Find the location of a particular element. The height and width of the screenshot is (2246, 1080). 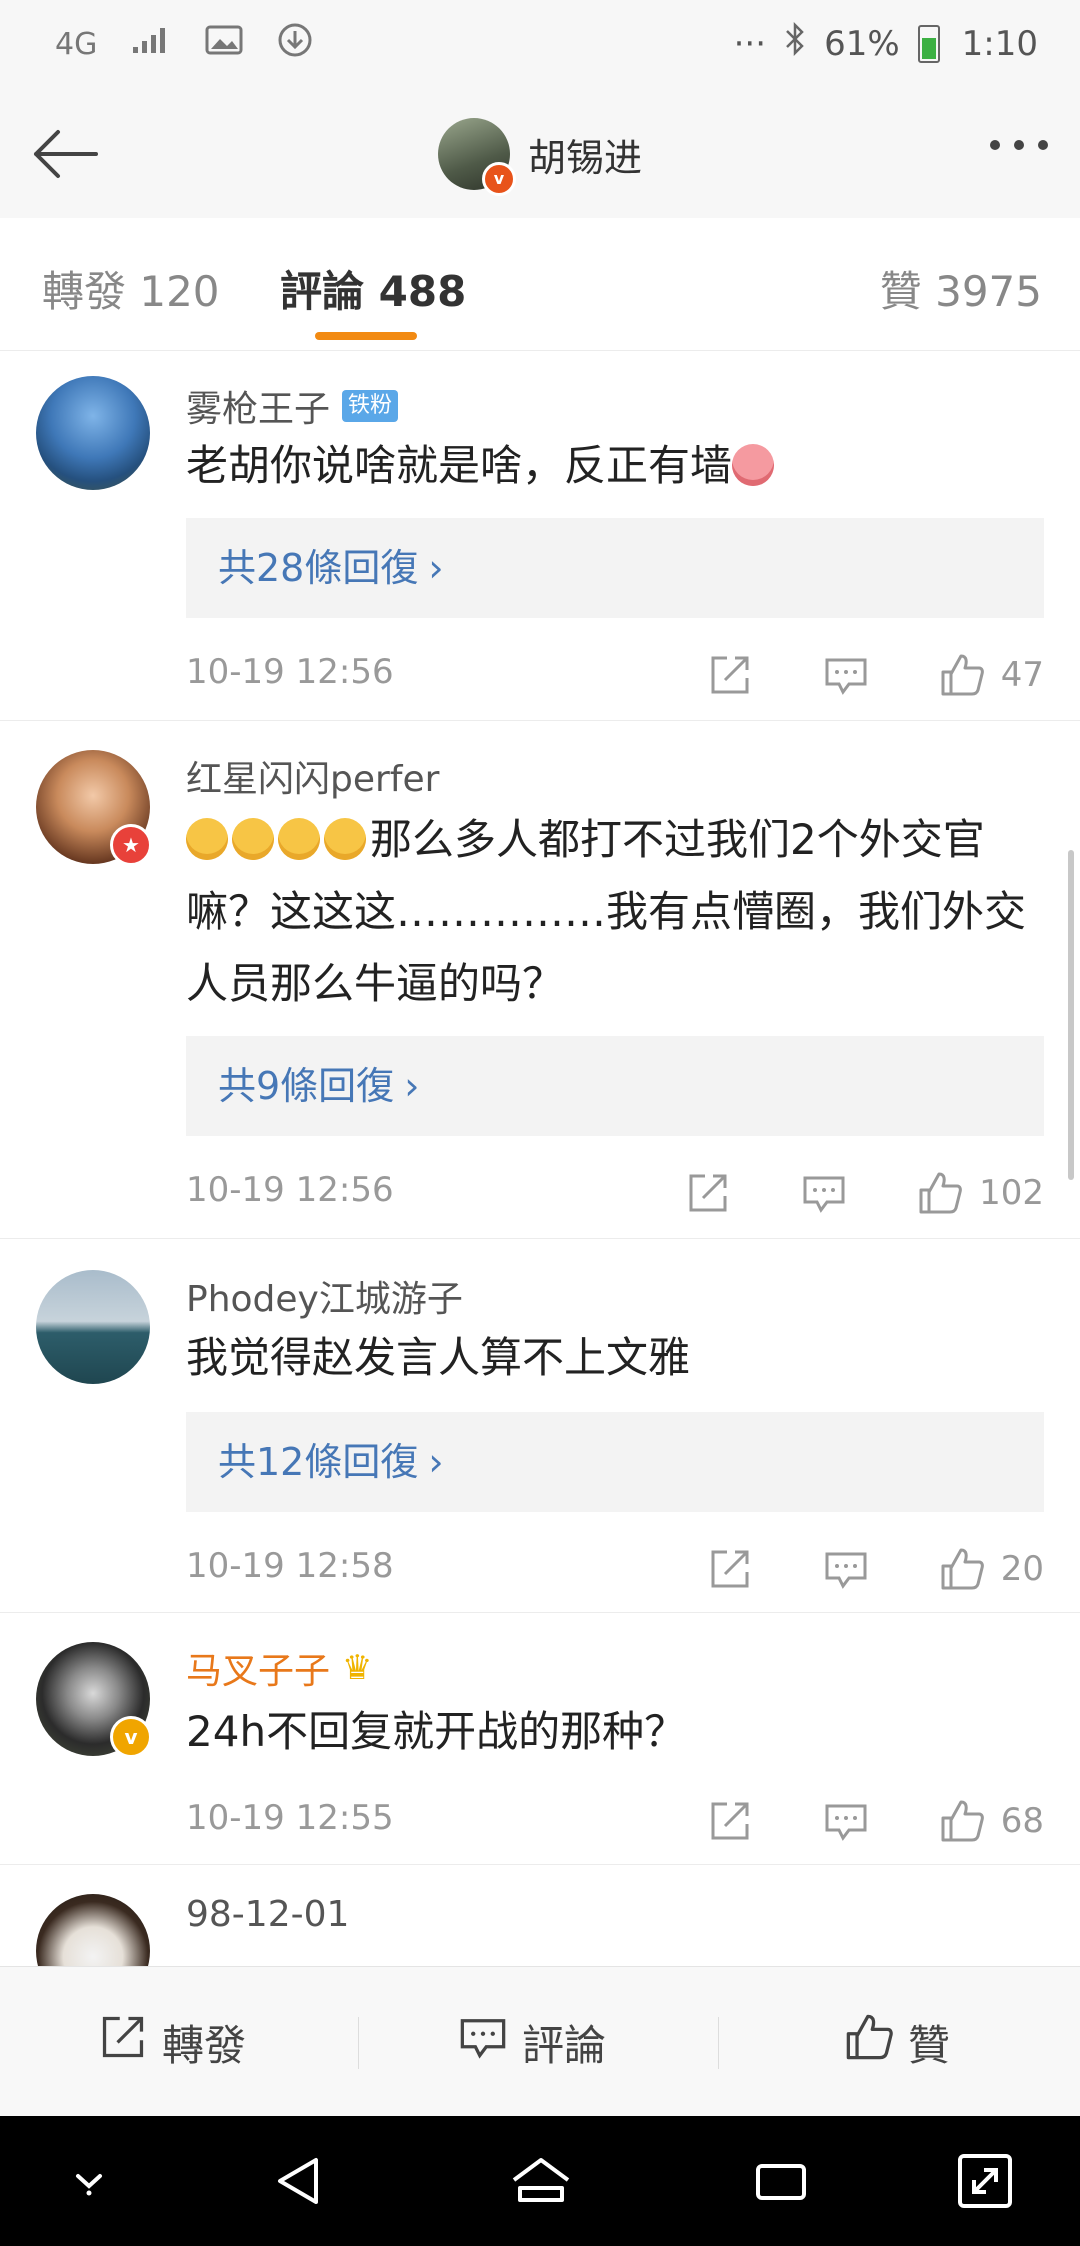

comment-text: 老胡你说啥就是啥，反正有墙 is located at coordinates (616, 466).